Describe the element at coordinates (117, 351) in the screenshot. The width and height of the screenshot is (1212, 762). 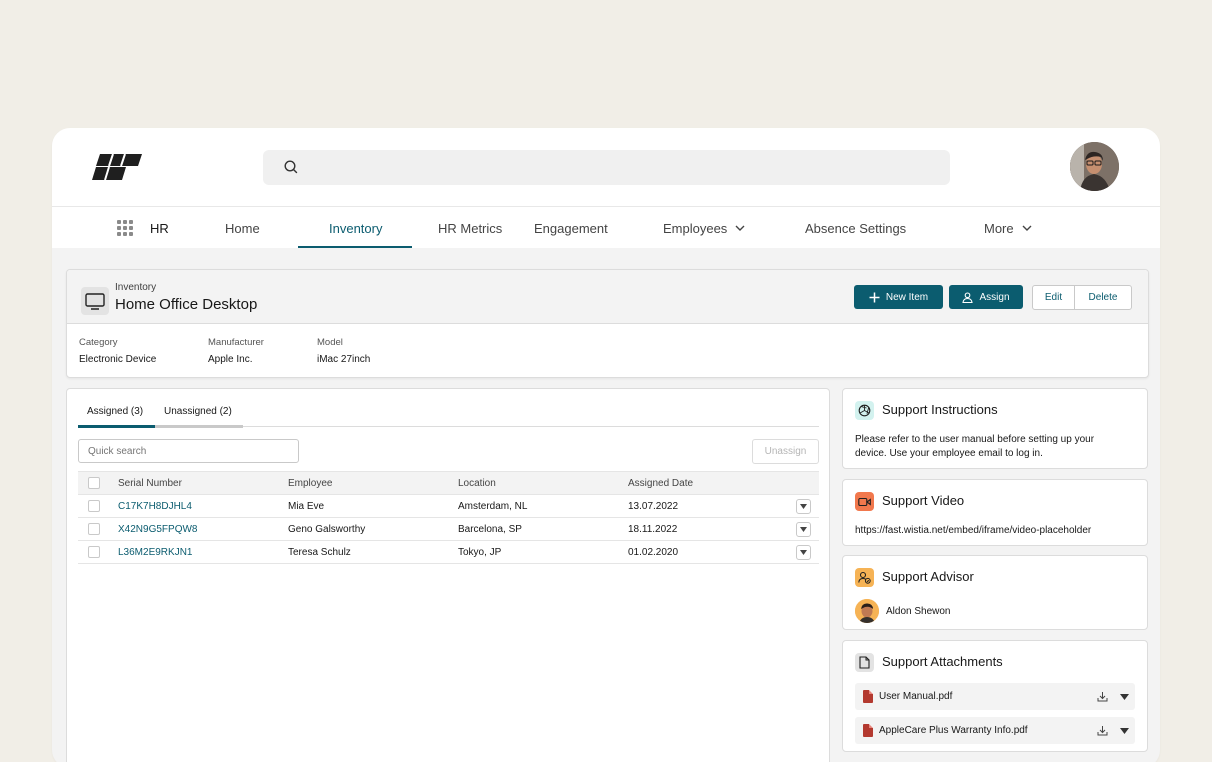
I see `field-category: Category Electronic Device` at that location.